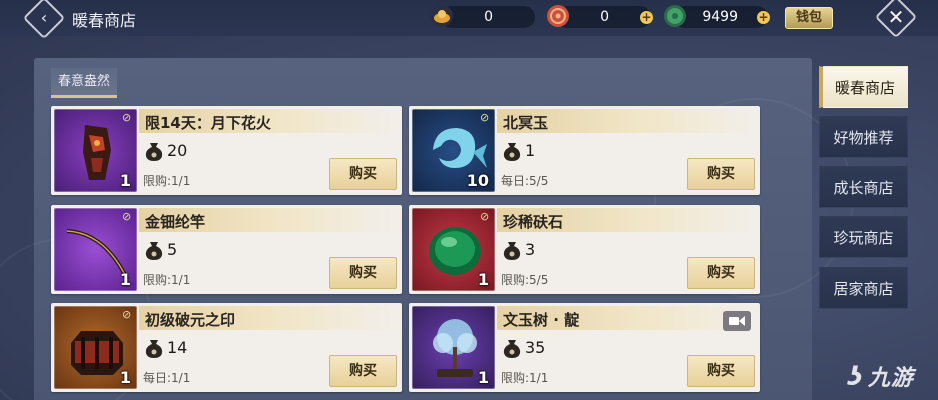 The height and width of the screenshot is (400, 938). I want to click on item-price: 35, so click(535, 347).